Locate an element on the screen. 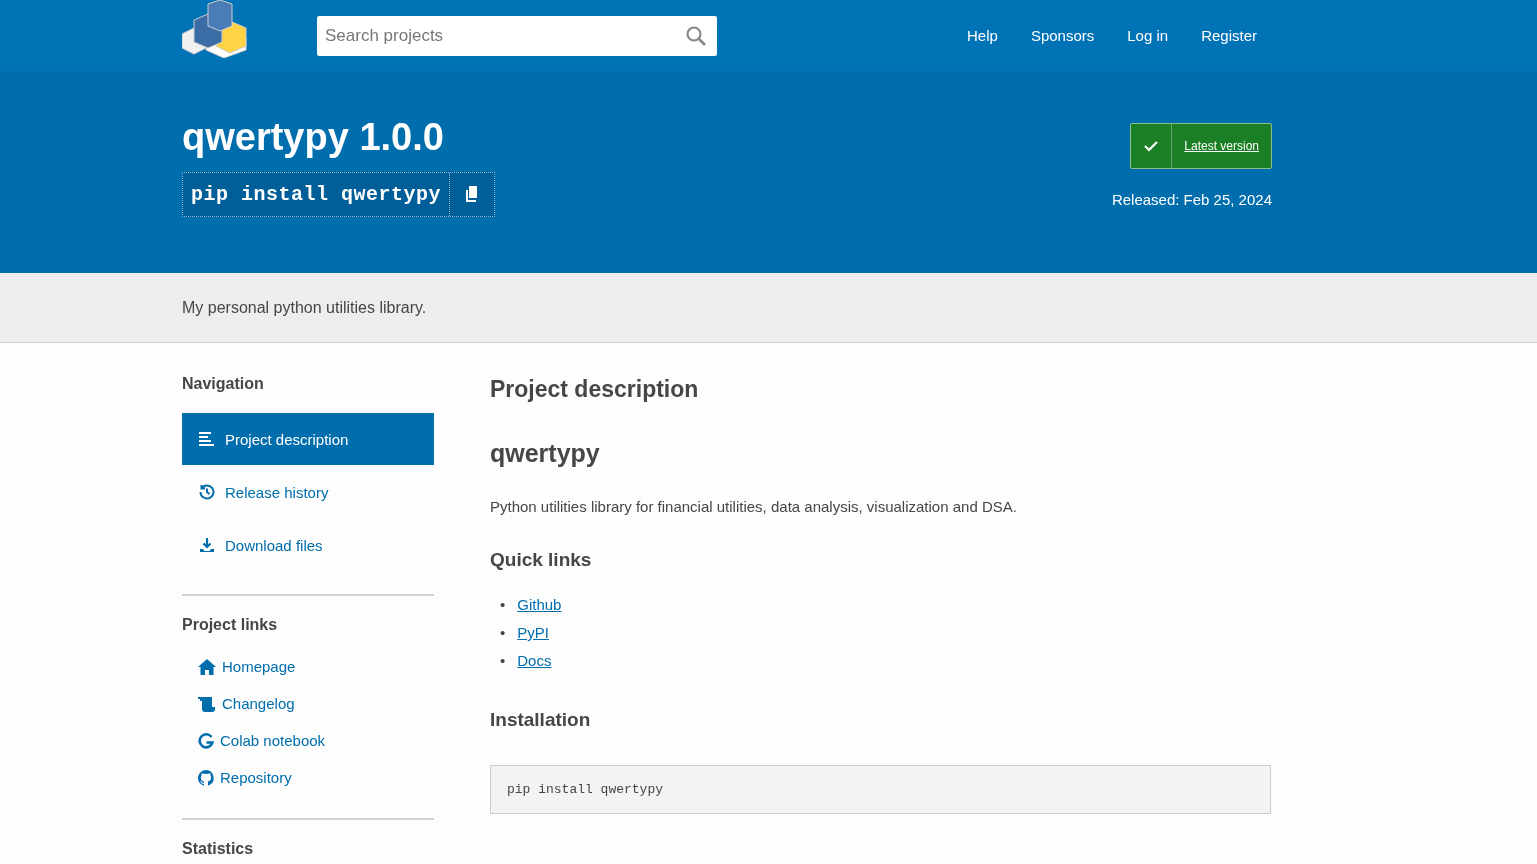  sidebar-nav-item: Download files is located at coordinates (308, 545).